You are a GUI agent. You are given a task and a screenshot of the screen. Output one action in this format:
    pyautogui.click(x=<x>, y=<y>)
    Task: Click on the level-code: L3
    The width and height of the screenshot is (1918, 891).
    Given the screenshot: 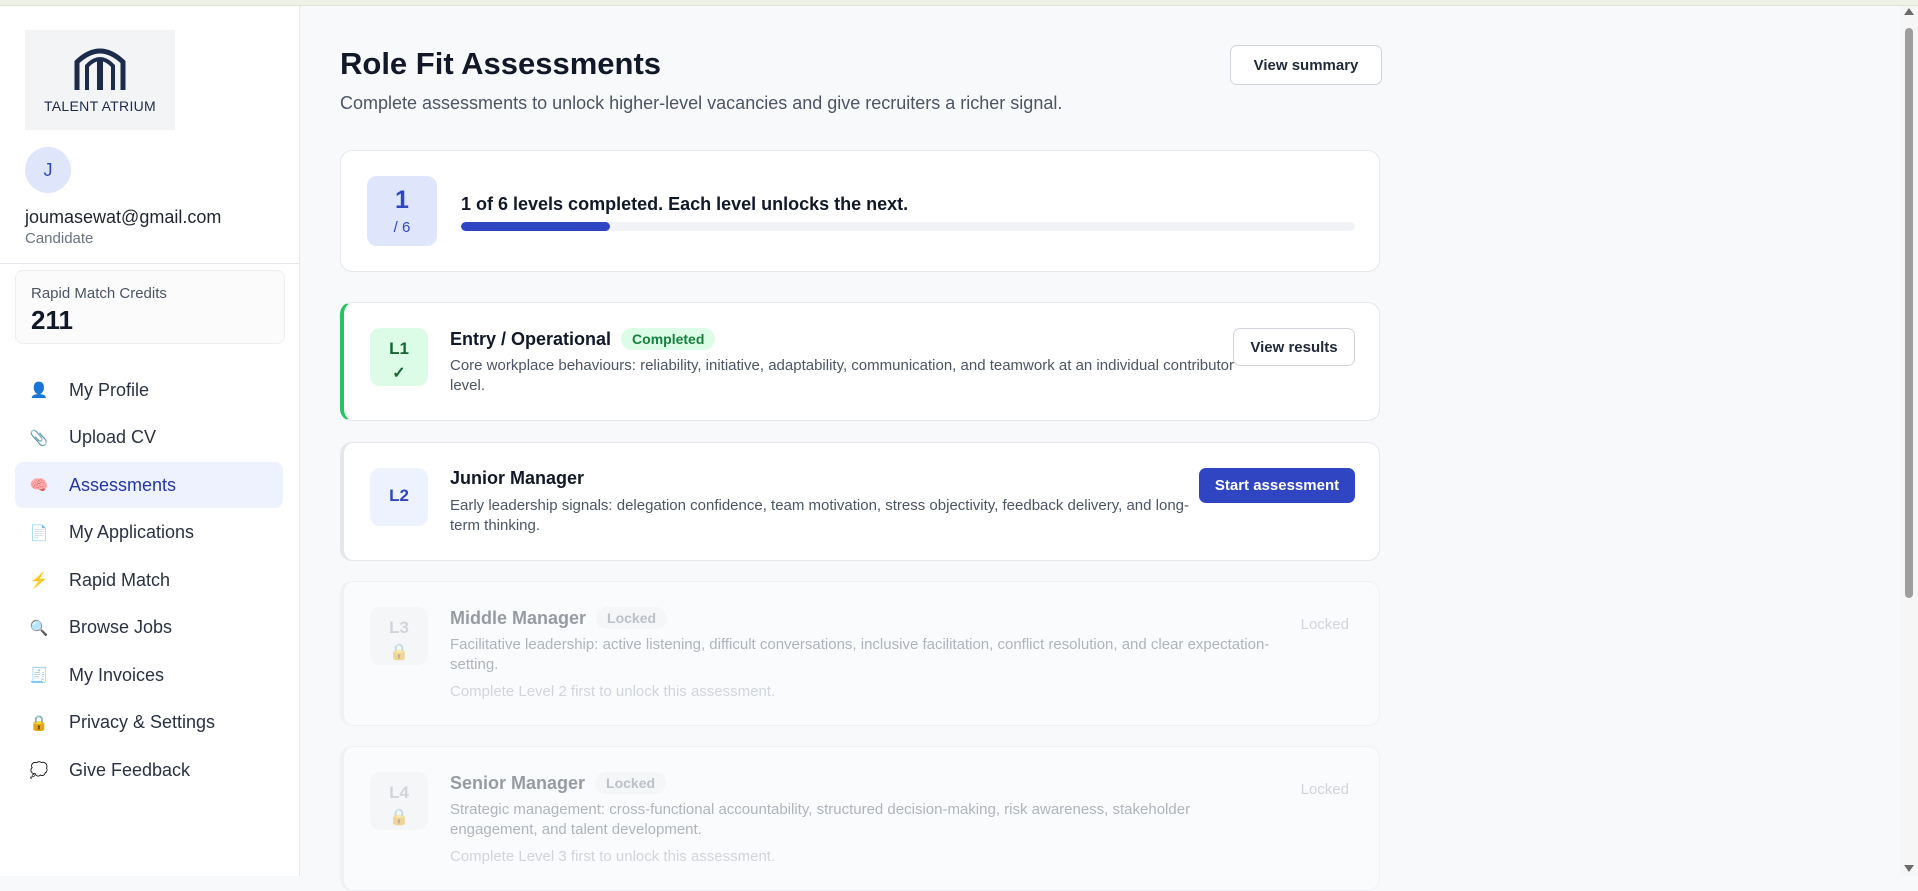 What is the action you would take?
    pyautogui.click(x=399, y=627)
    